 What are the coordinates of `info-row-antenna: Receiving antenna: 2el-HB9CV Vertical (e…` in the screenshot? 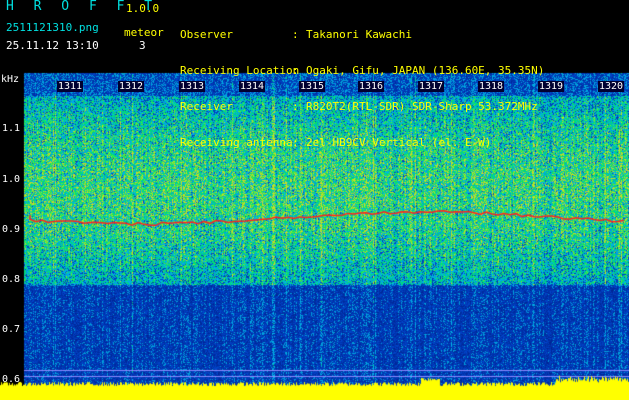 It's located at (336, 142).